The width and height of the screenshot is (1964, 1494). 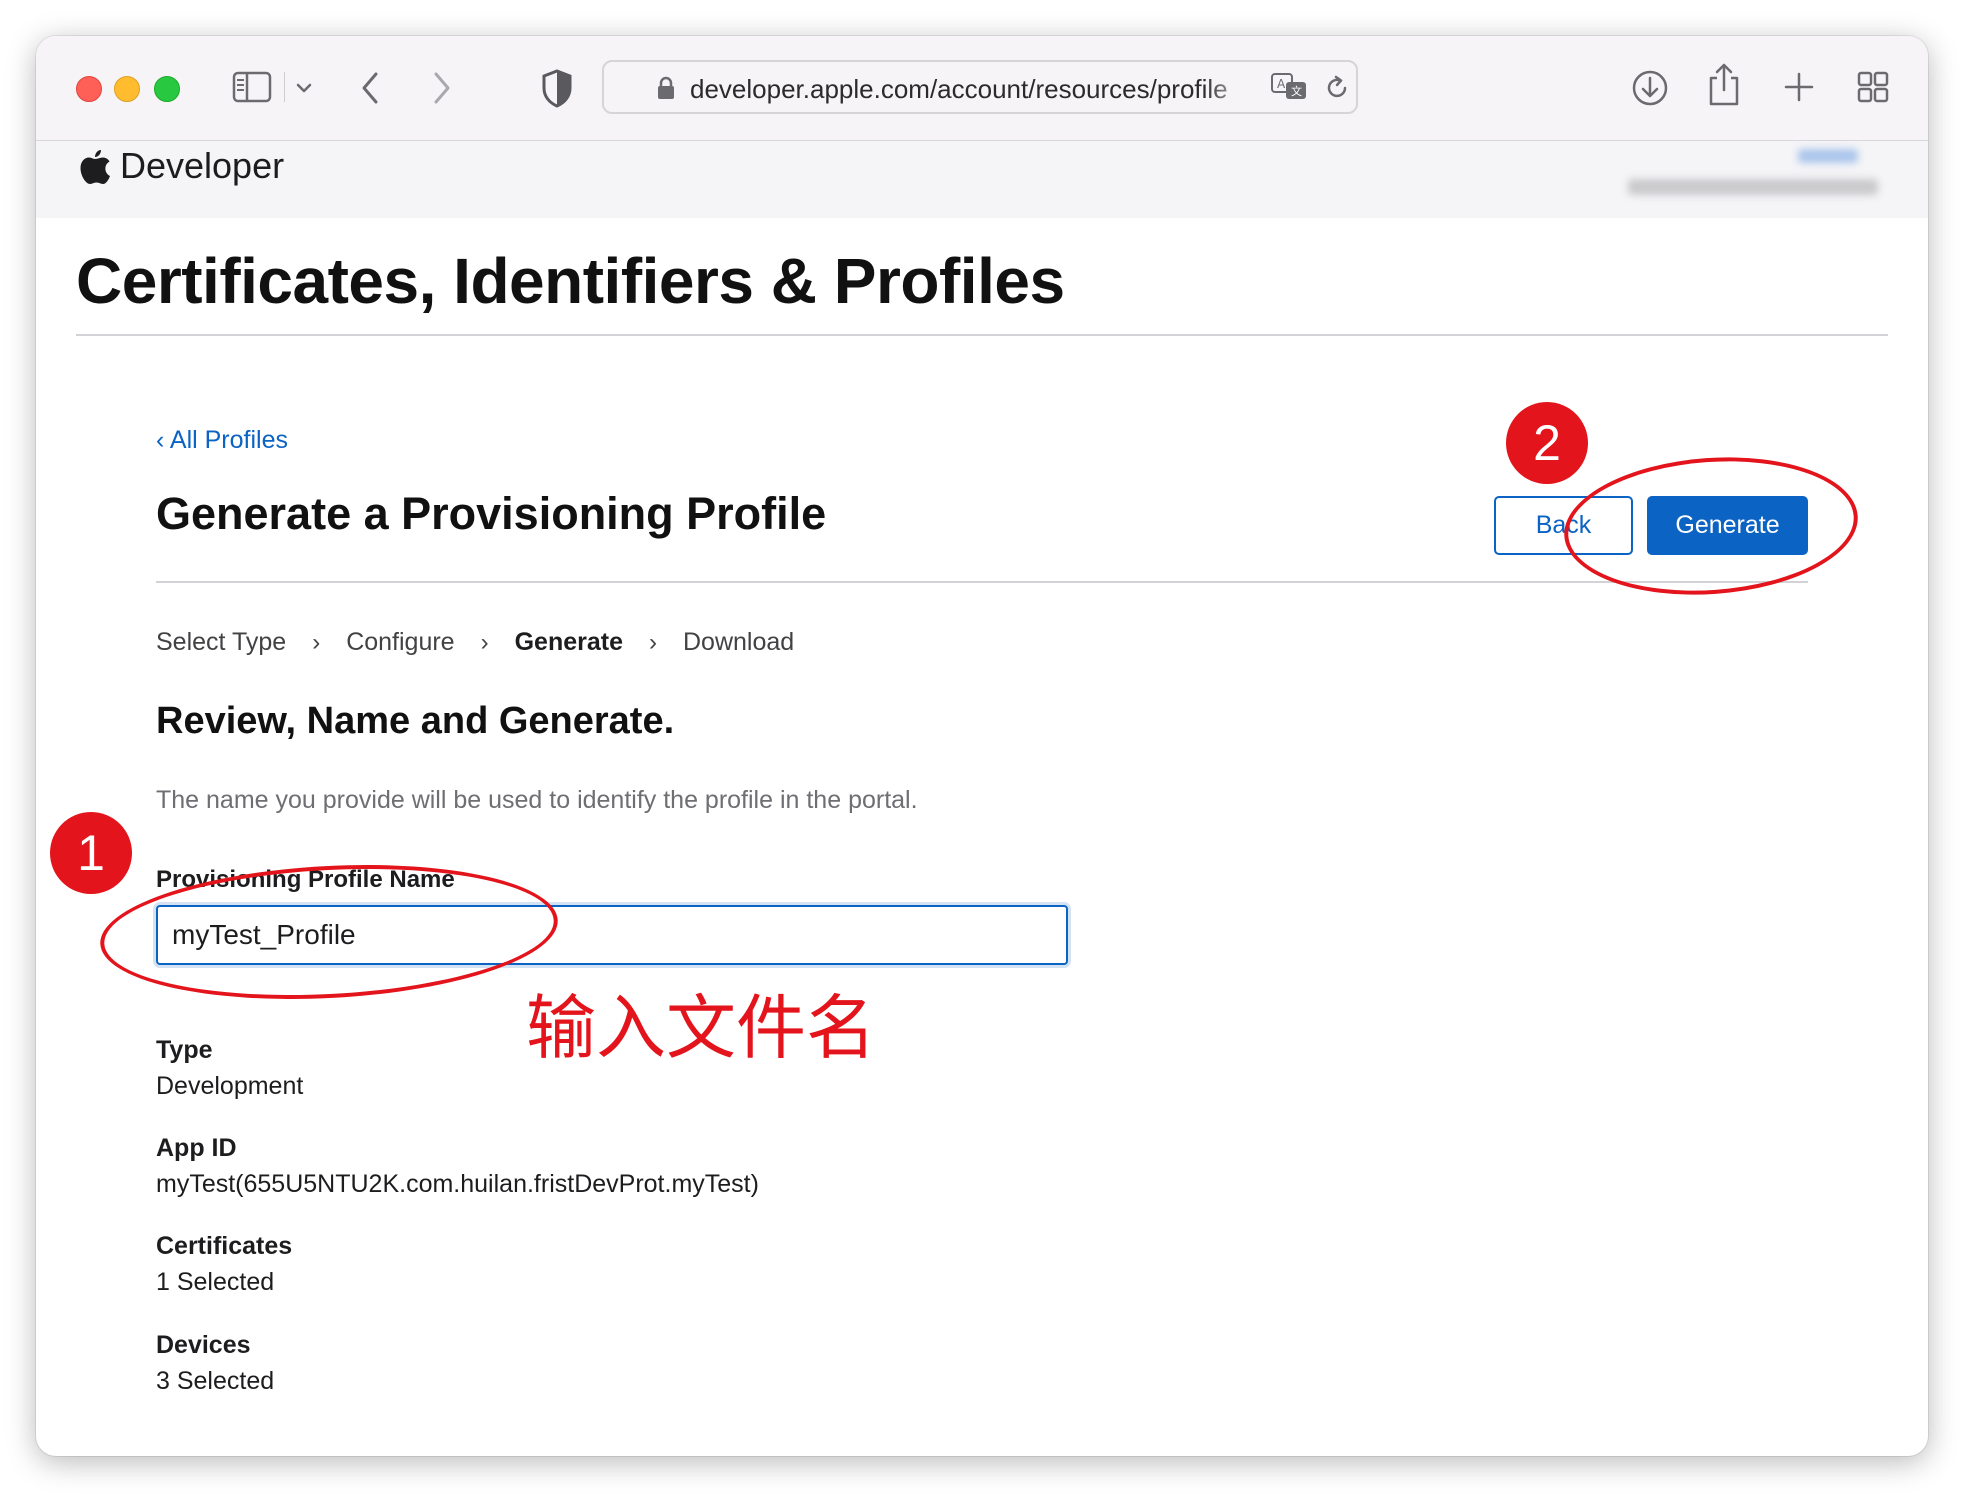 I want to click on devices-value: 3 Selected, so click(x=215, y=1381).